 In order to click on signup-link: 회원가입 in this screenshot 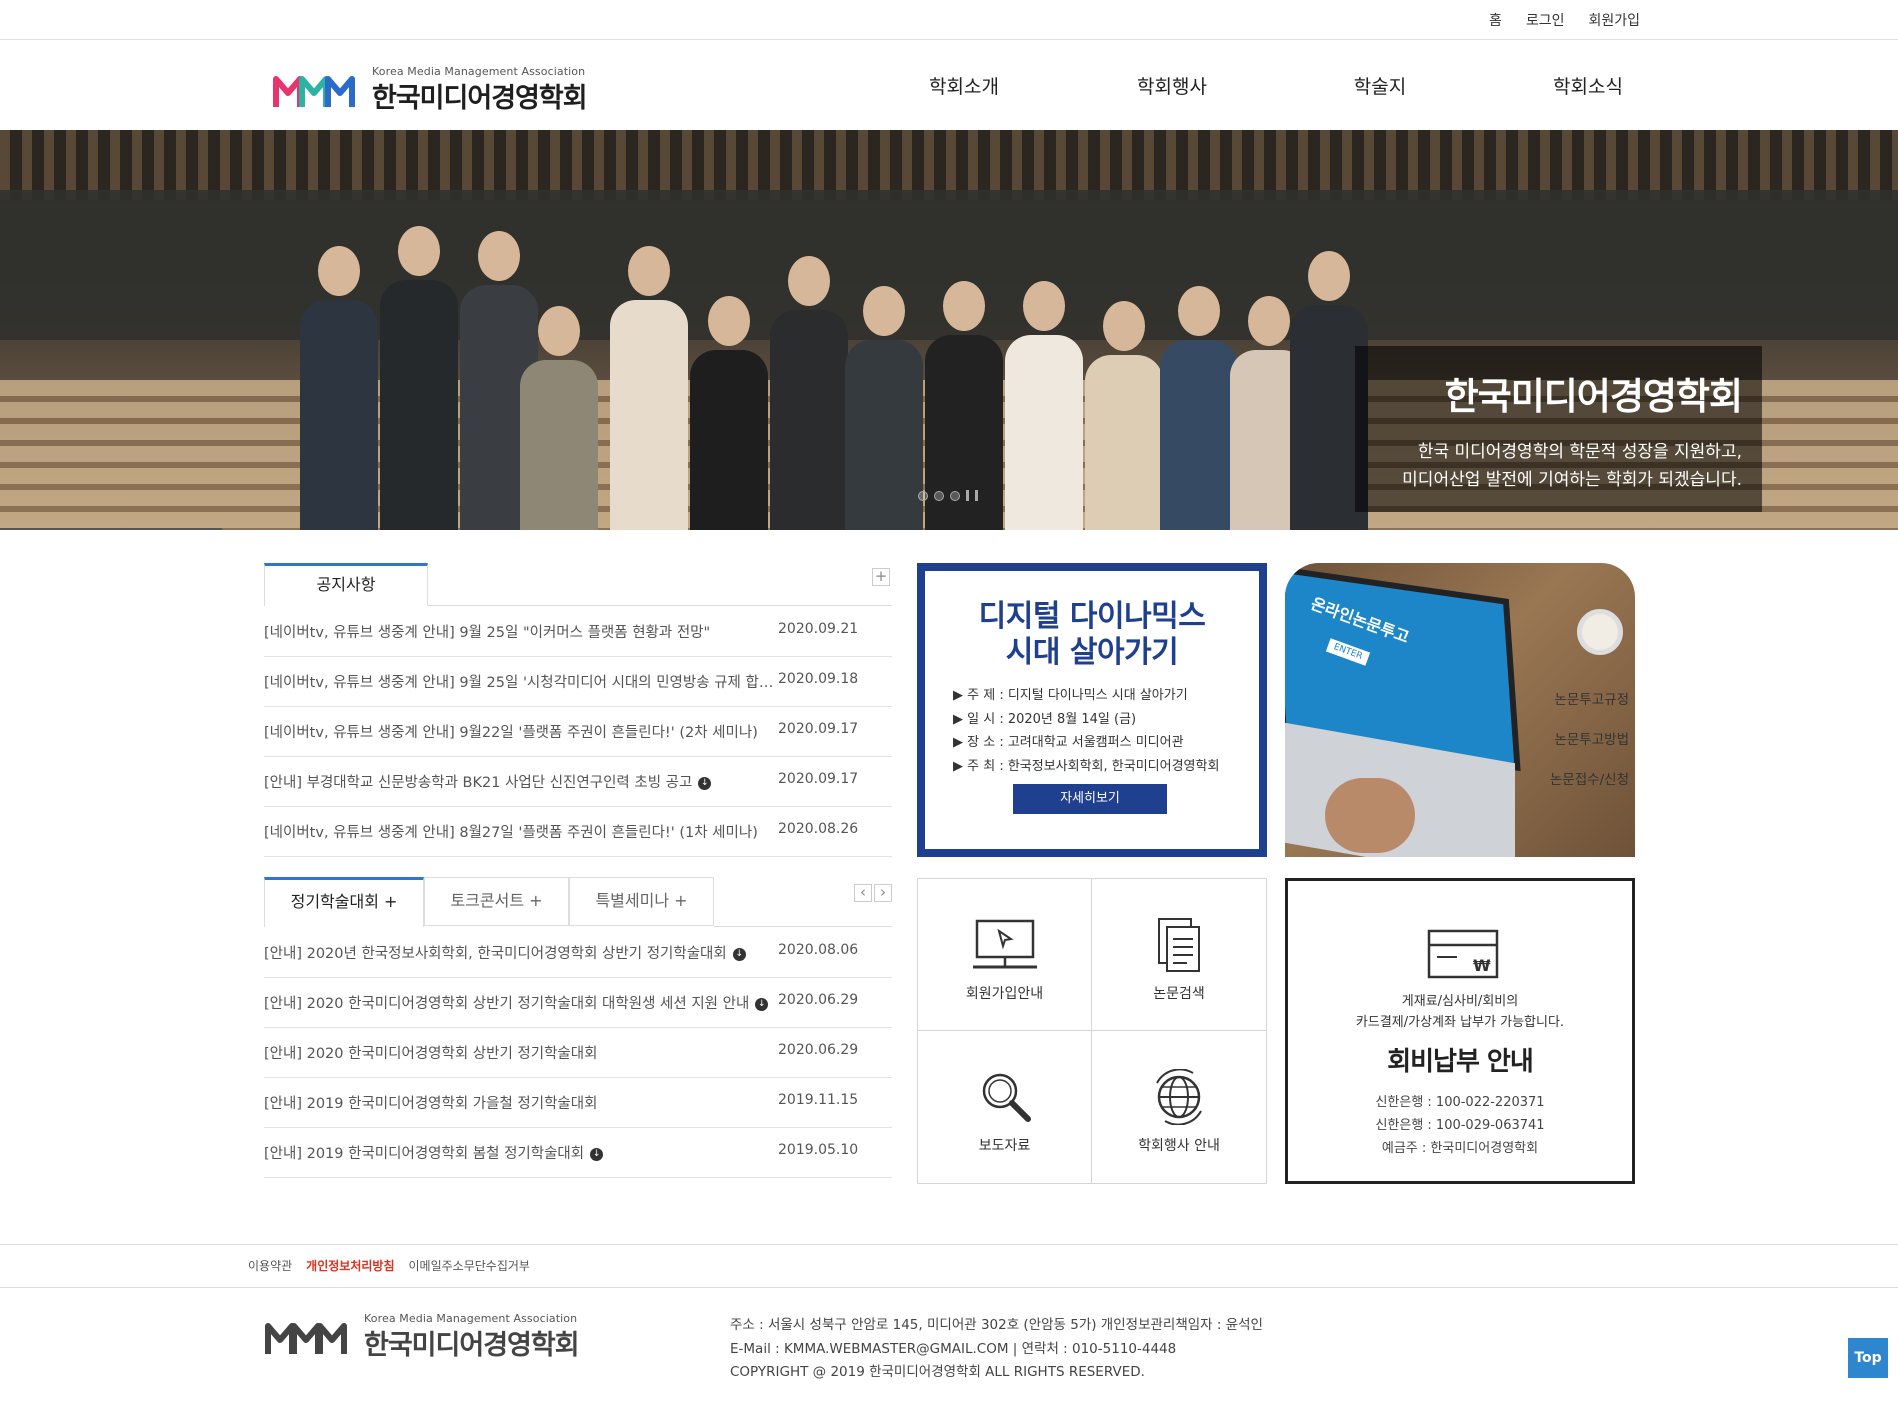, I will do `click(1614, 20)`.